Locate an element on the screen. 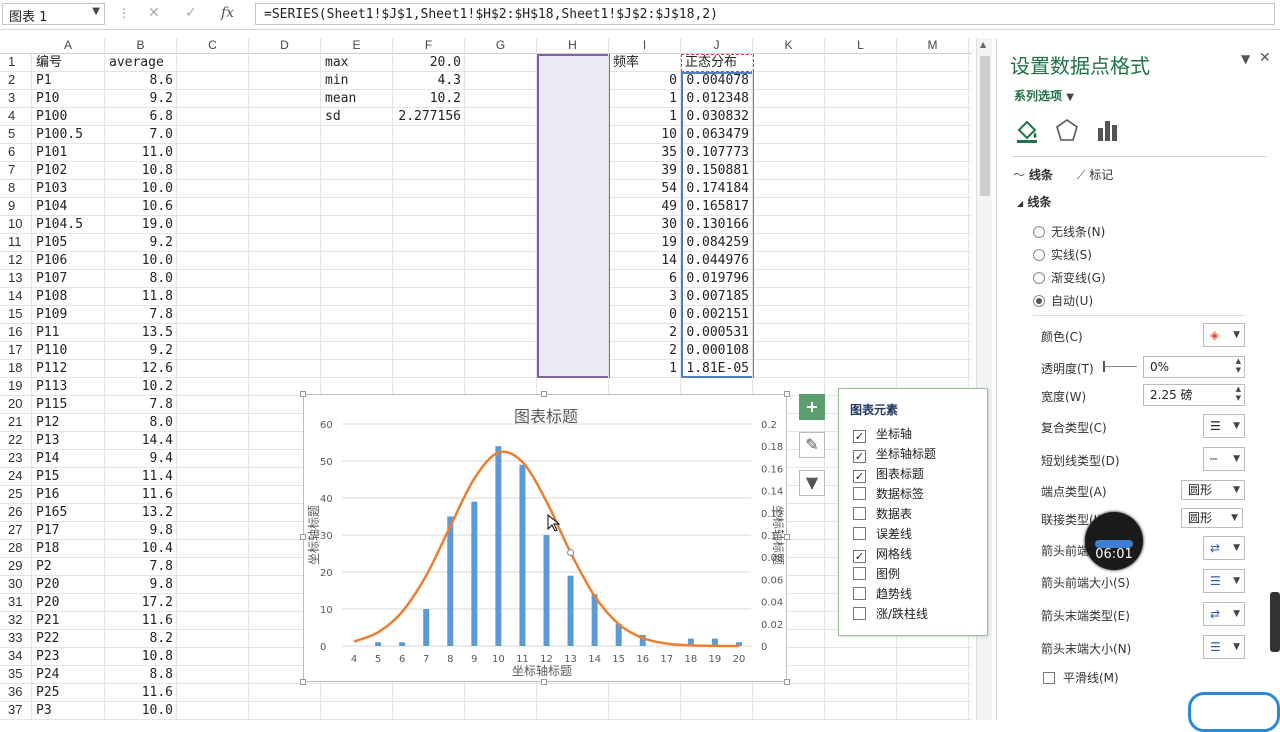  row-number: 4 is located at coordinates (16, 117).